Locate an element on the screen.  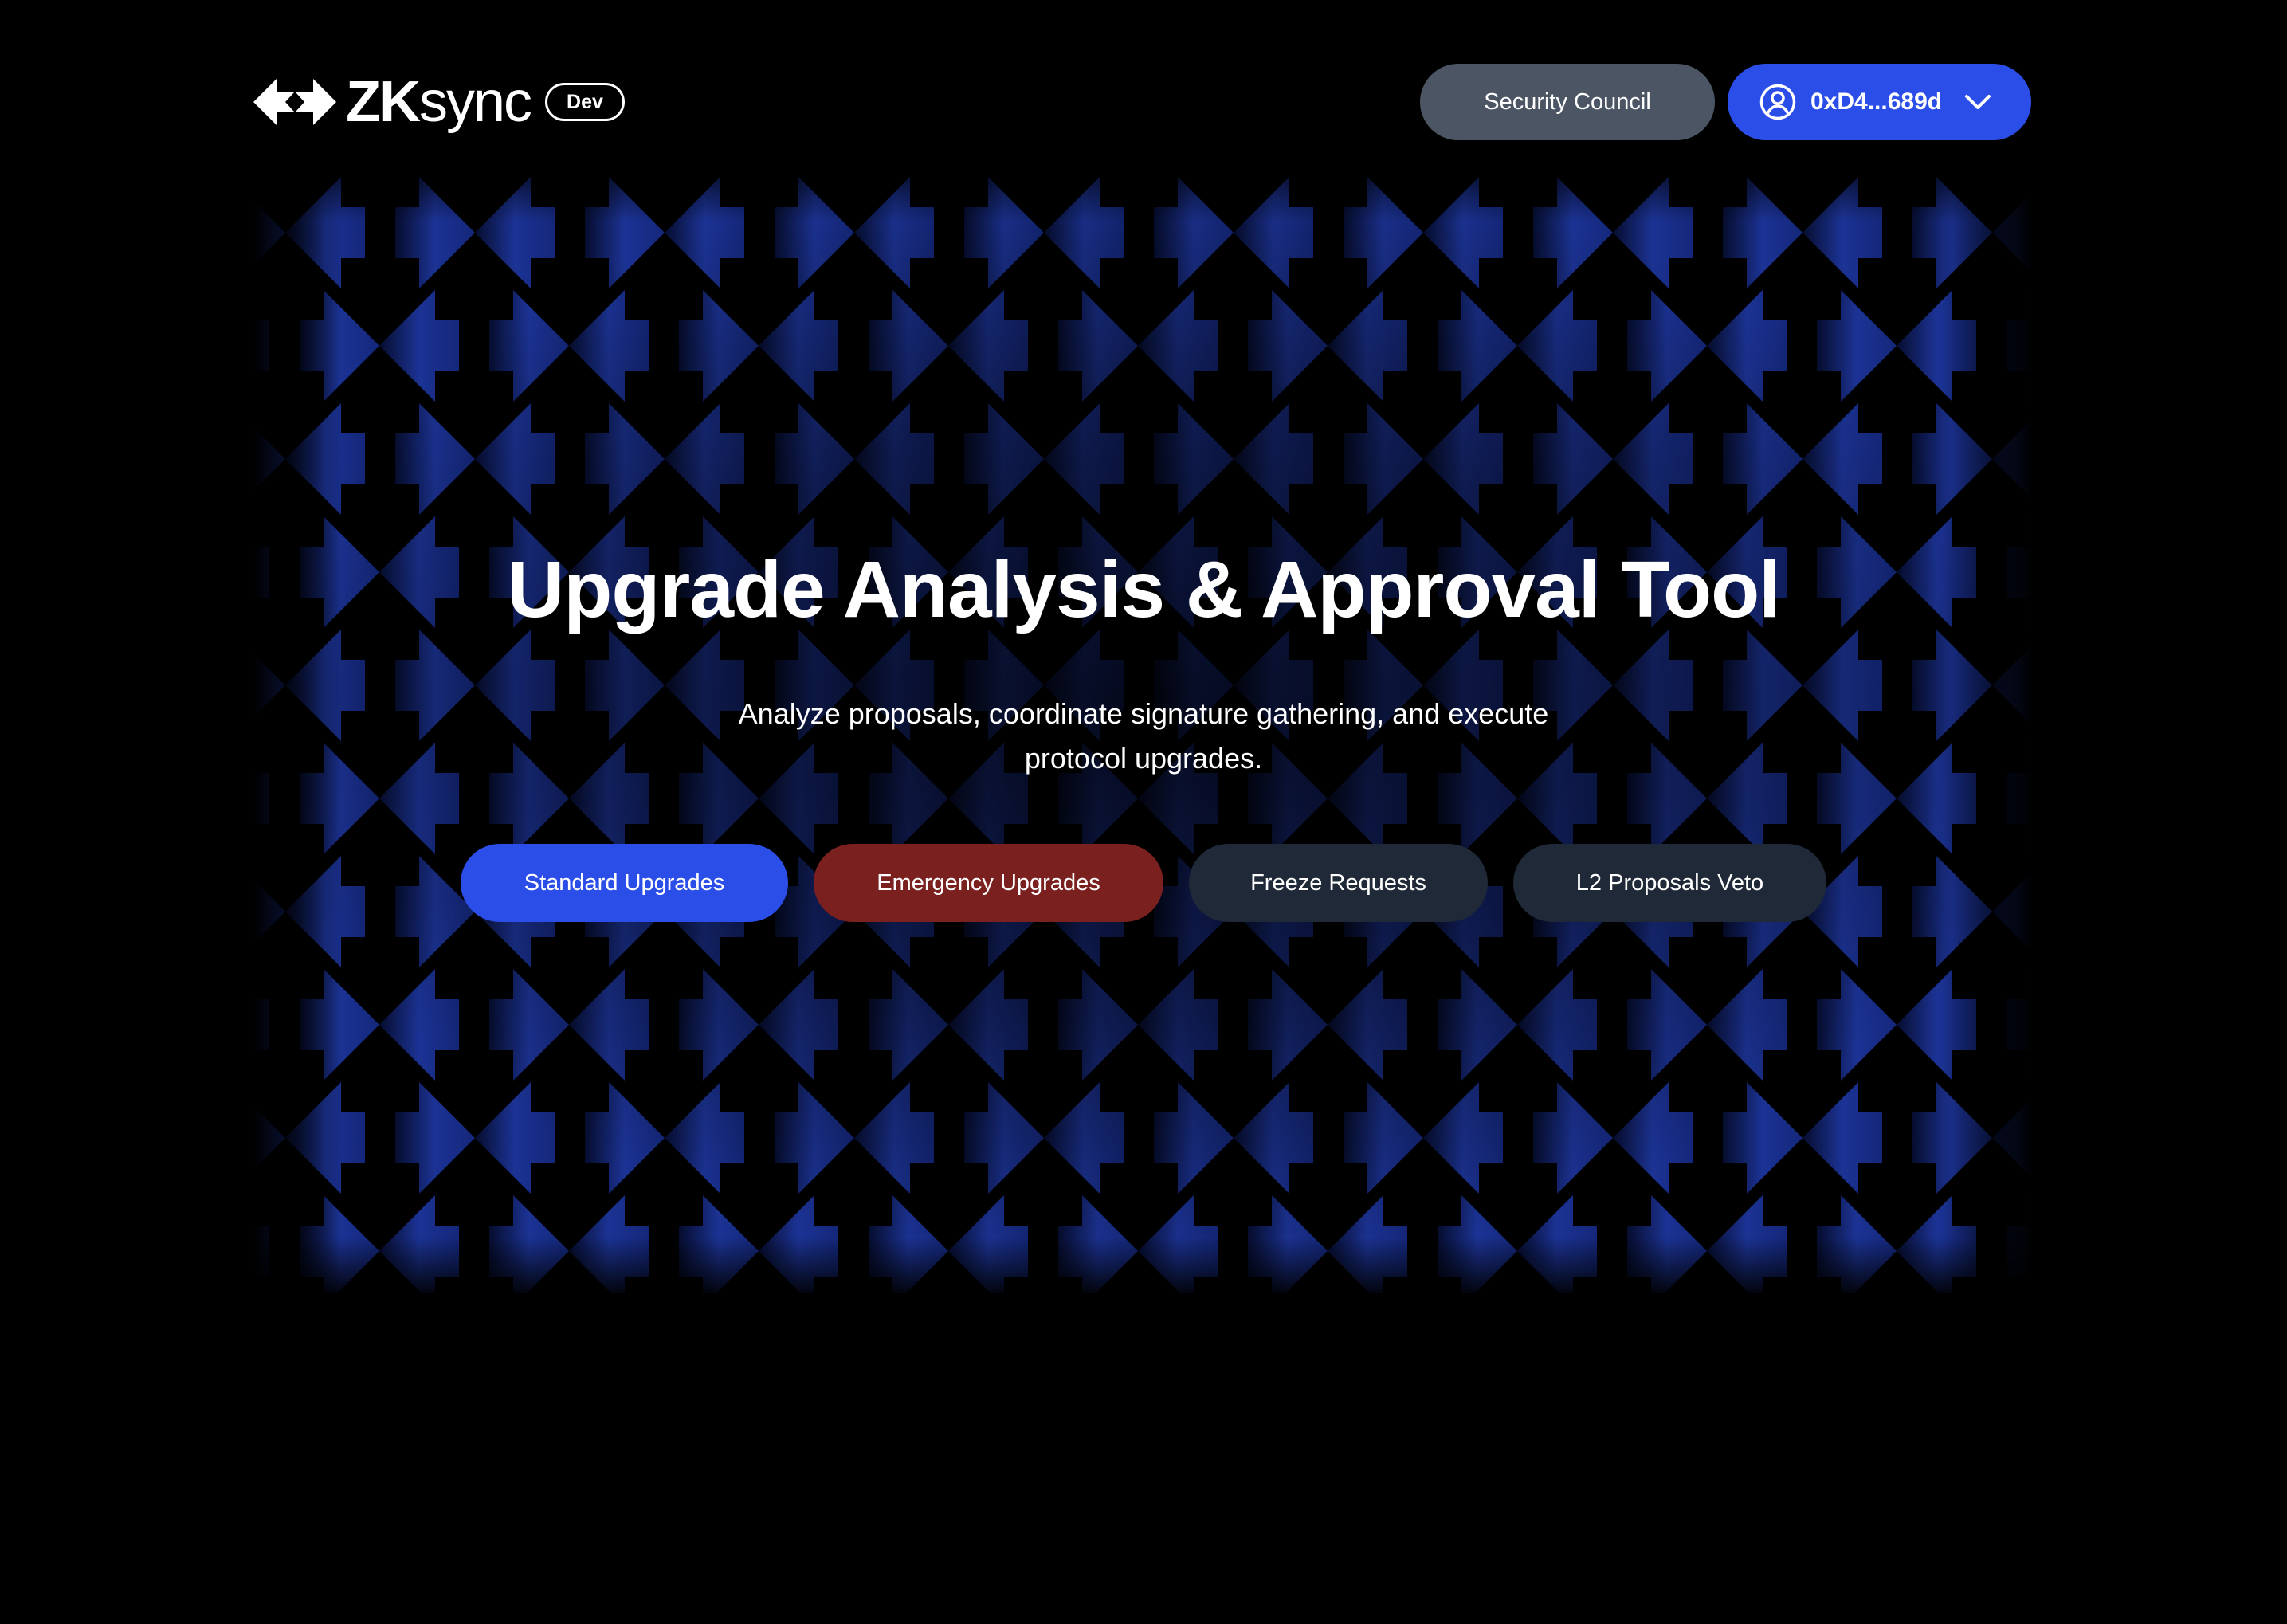
freeze-requests-button: Freeze Requests is located at coordinates (1338, 883).